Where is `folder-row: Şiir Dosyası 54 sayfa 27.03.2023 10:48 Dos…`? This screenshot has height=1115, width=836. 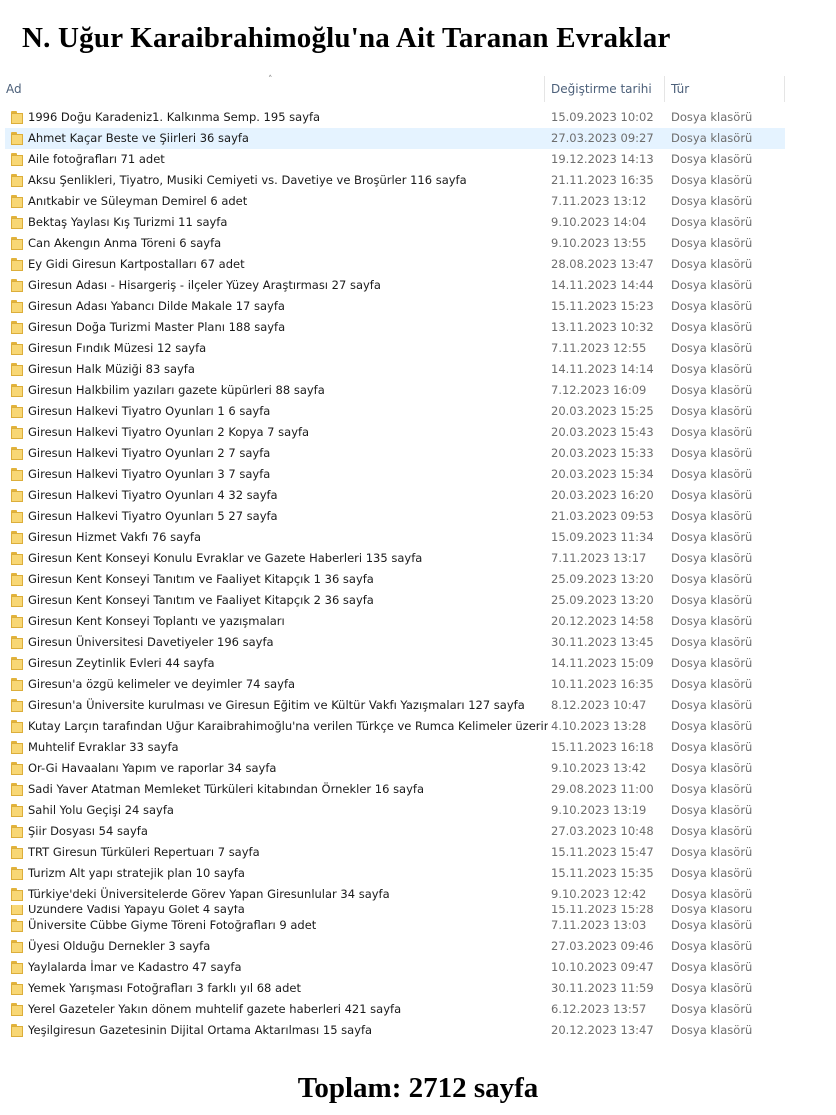 folder-row: Şiir Dosyası 54 sayfa 27.03.2023 10:48 Dos… is located at coordinates (395, 831).